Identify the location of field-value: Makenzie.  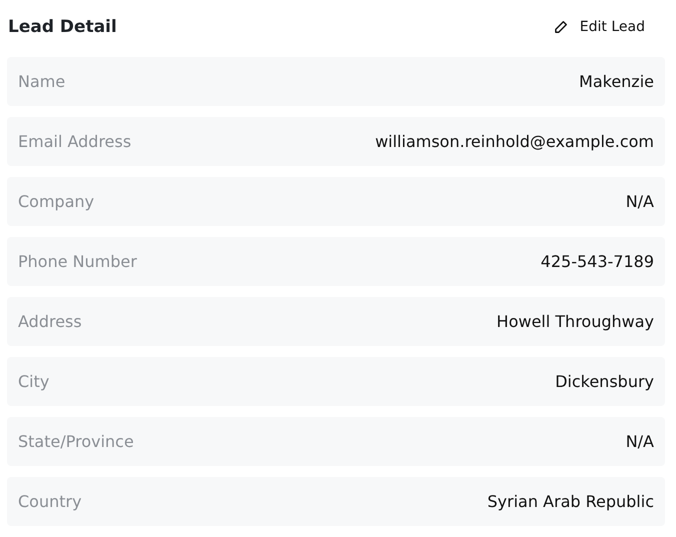
(616, 81).